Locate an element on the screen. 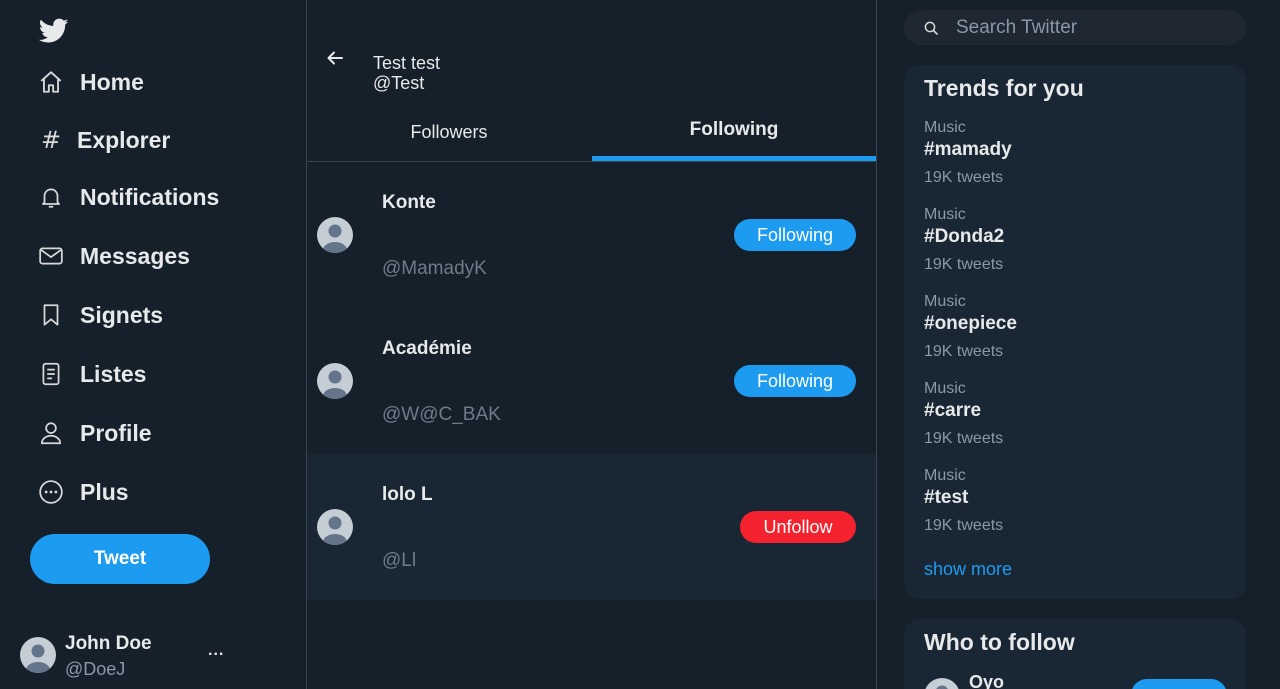  nav-item-signets: Signets is located at coordinates (100, 315).